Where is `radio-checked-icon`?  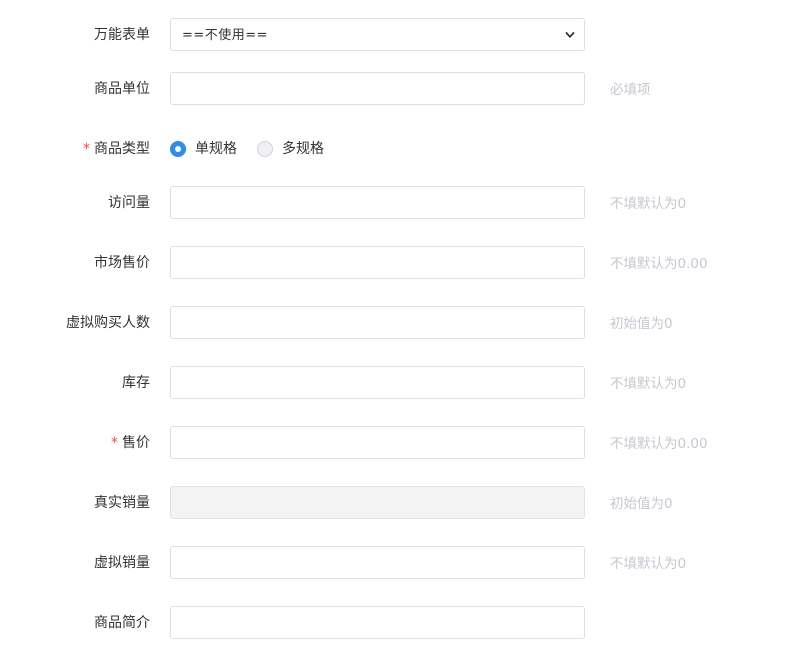 radio-checked-icon is located at coordinates (178, 149).